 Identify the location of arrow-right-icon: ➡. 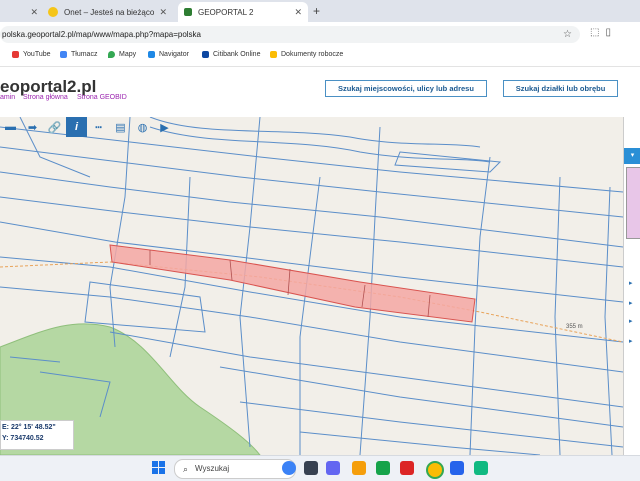
(32, 127).